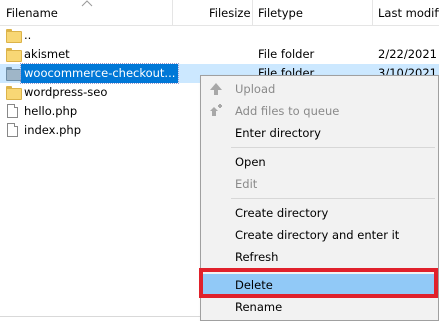  What do you see at coordinates (408, 54) in the screenshot?
I see `file-date: 2/22/2021 8` at bounding box center [408, 54].